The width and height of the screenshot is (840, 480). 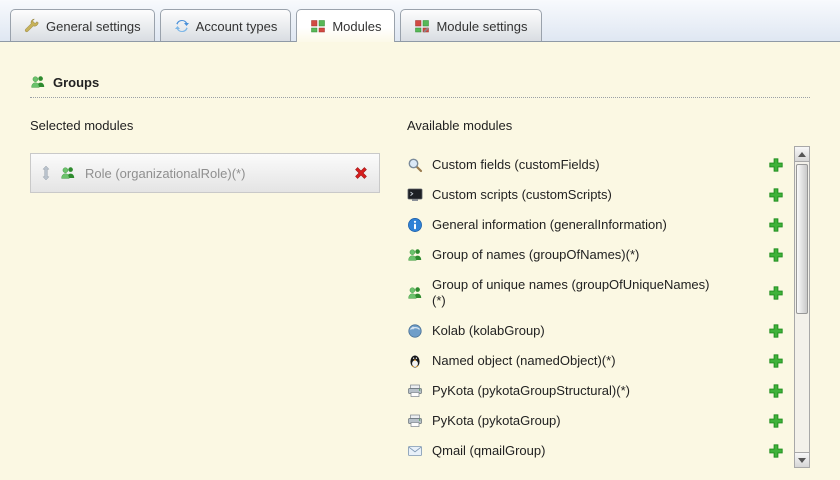 I want to click on magnifier-icon, so click(x=415, y=165).